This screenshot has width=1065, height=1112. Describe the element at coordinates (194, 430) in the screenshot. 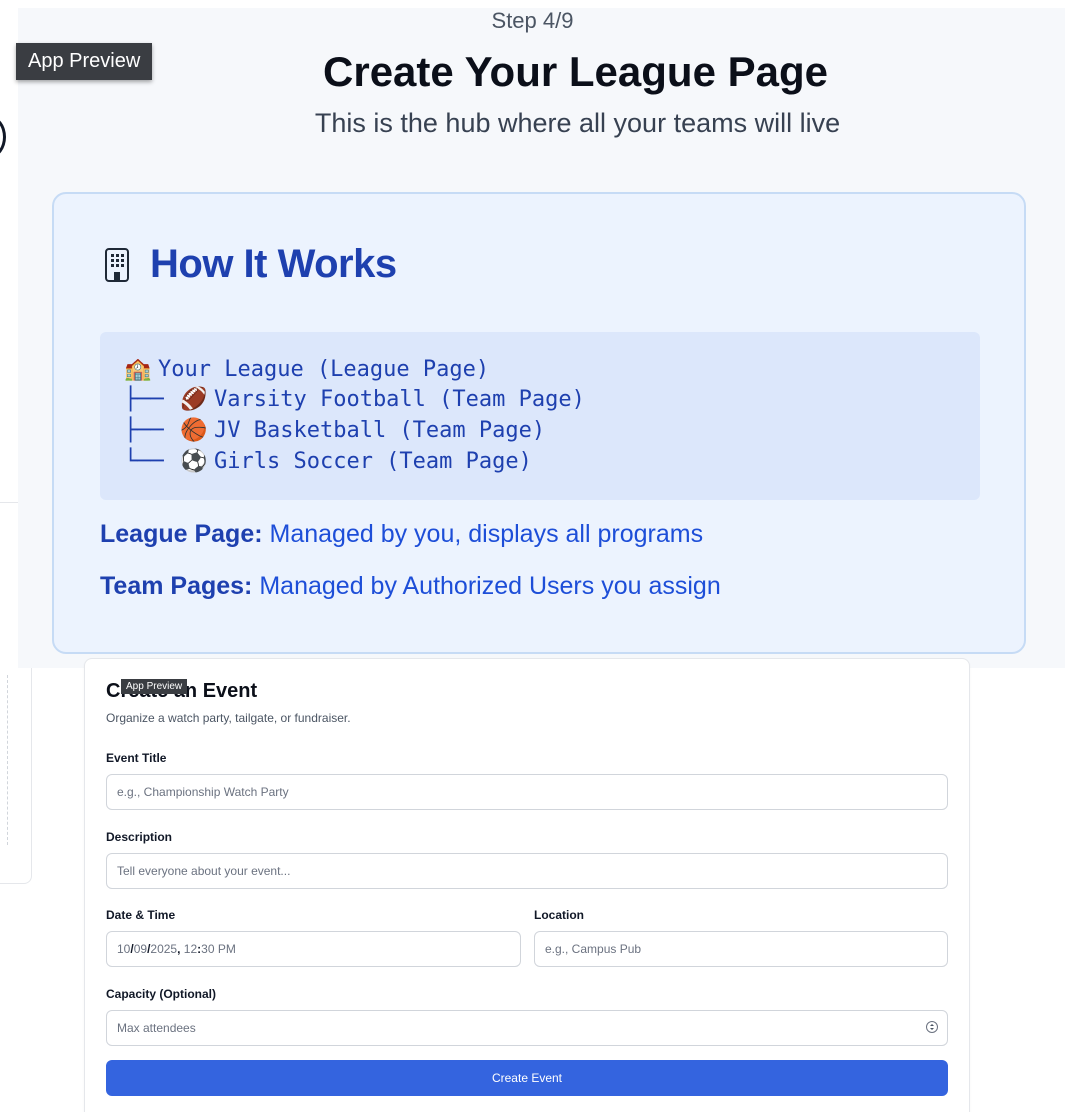

I see `basketball-icon: 🏀` at that location.